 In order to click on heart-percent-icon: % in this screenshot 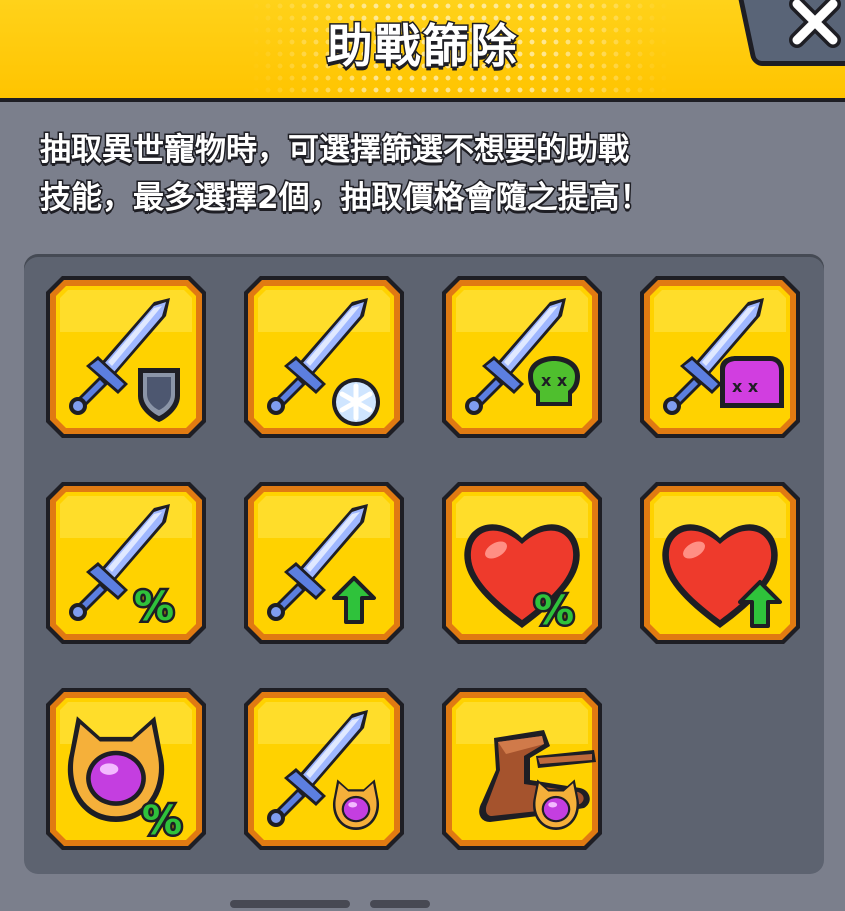, I will do `click(522, 580)`.